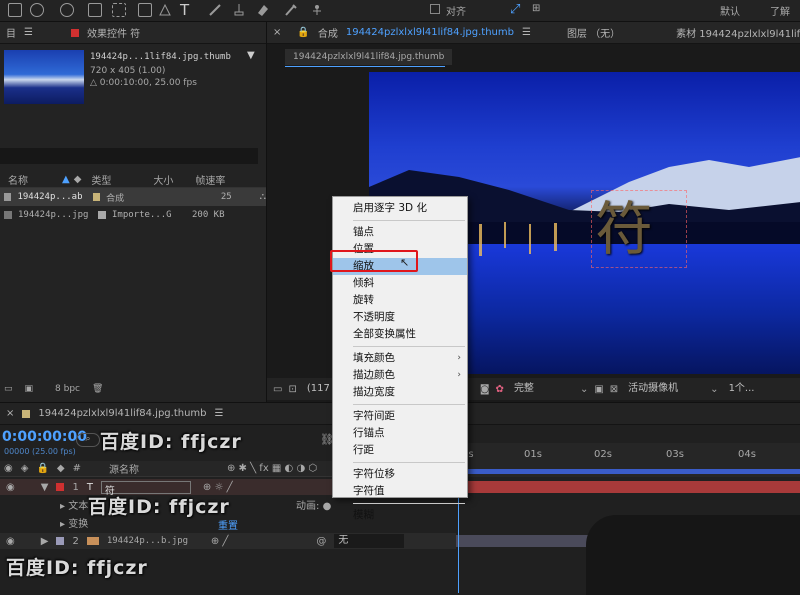  Describe the element at coordinates (210, 179) in the screenshot. I see `col-fps: 帧速率` at that location.